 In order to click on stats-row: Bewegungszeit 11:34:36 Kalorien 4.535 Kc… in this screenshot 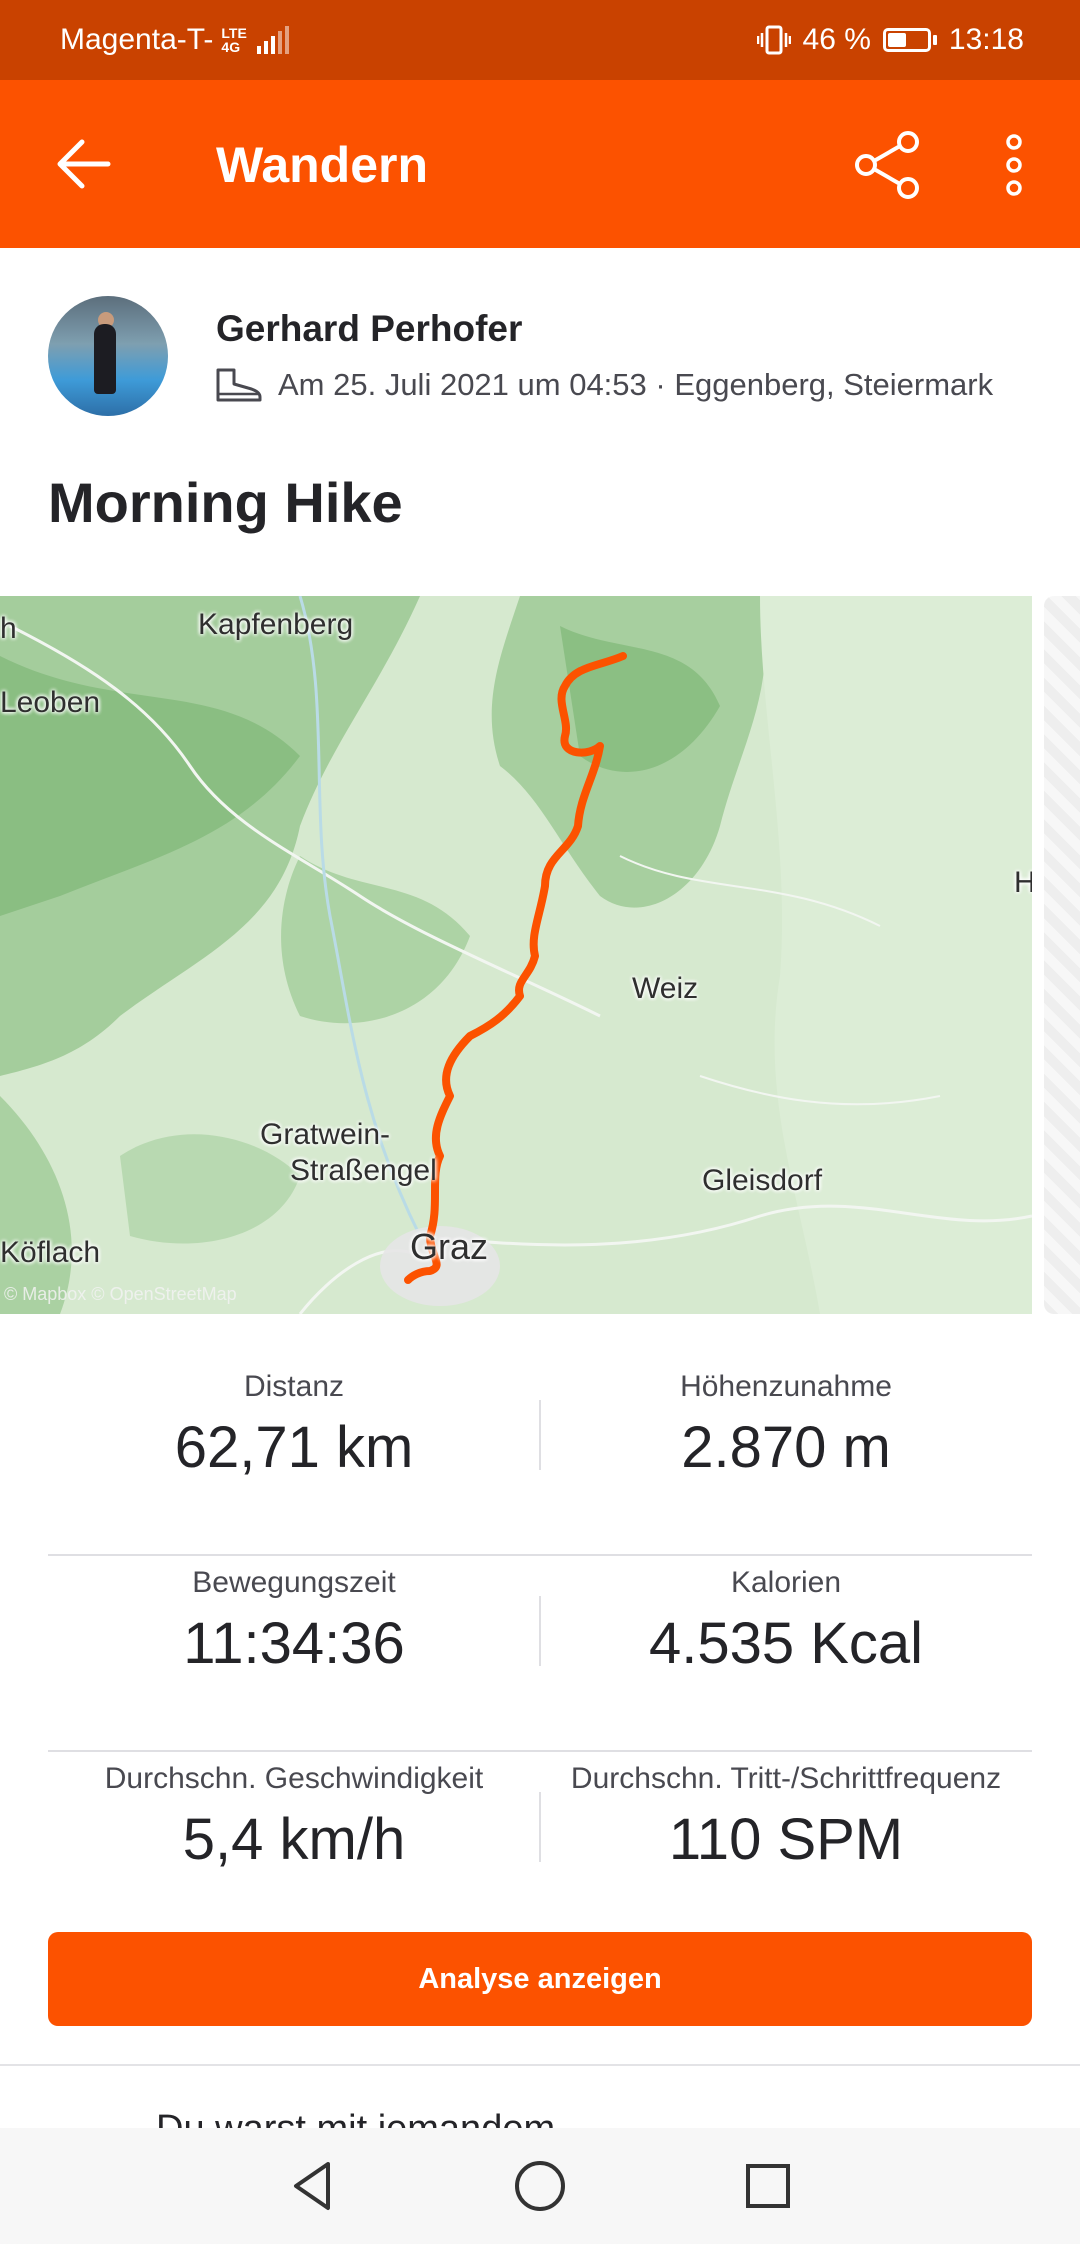, I will do `click(540, 1654)`.